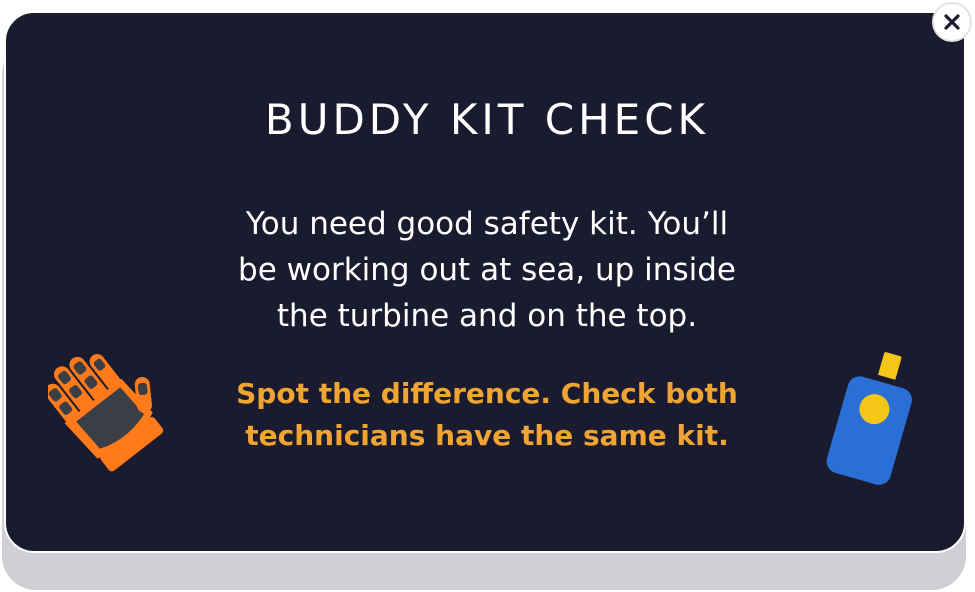 Image resolution: width=975 pixels, height=592 pixels. What do you see at coordinates (487, 393) in the screenshot?
I see `instruction-line: Spot the difference. Check both` at bounding box center [487, 393].